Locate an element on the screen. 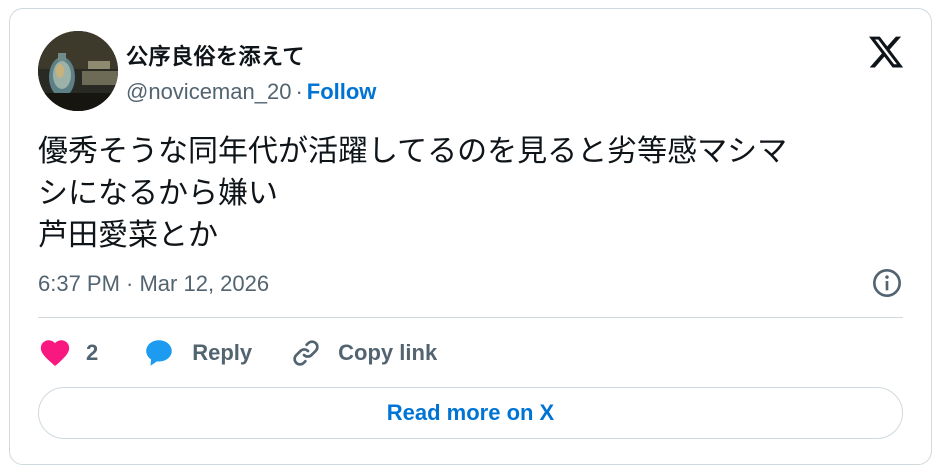 The width and height of the screenshot is (943, 475). info-icon is located at coordinates (887, 283).